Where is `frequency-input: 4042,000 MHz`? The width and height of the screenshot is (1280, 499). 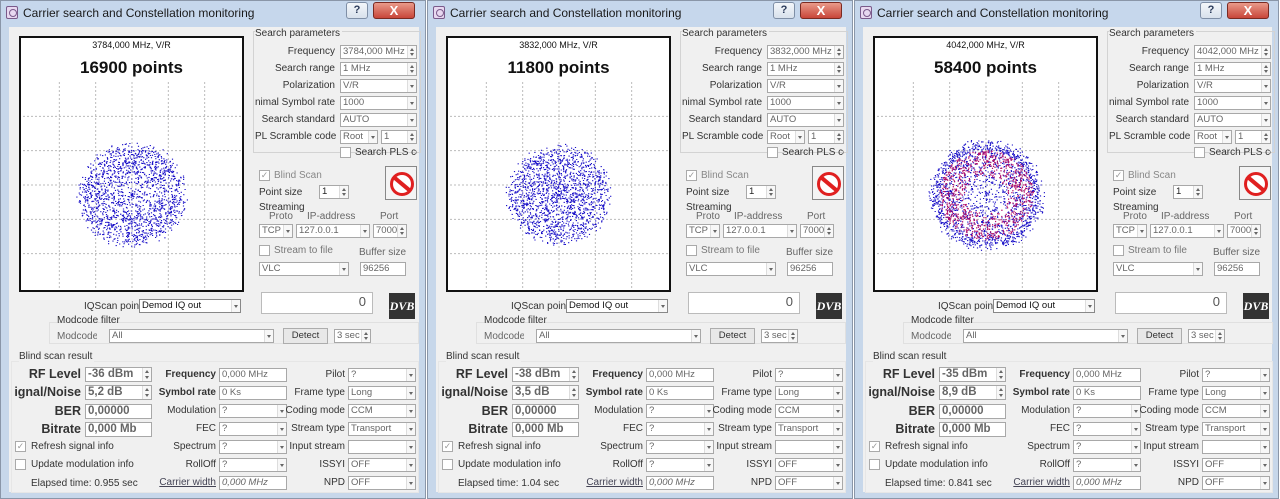 frequency-input: 4042,000 MHz is located at coordinates (1232, 52).